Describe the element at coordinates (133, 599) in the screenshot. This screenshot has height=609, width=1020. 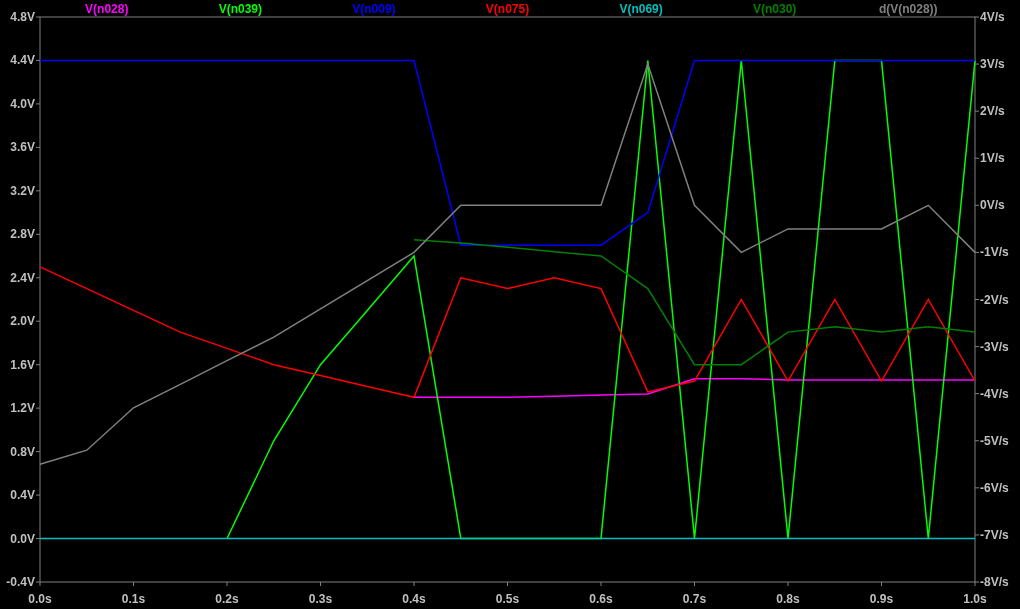
I see `x-axis-tick-label: 0.1s` at that location.